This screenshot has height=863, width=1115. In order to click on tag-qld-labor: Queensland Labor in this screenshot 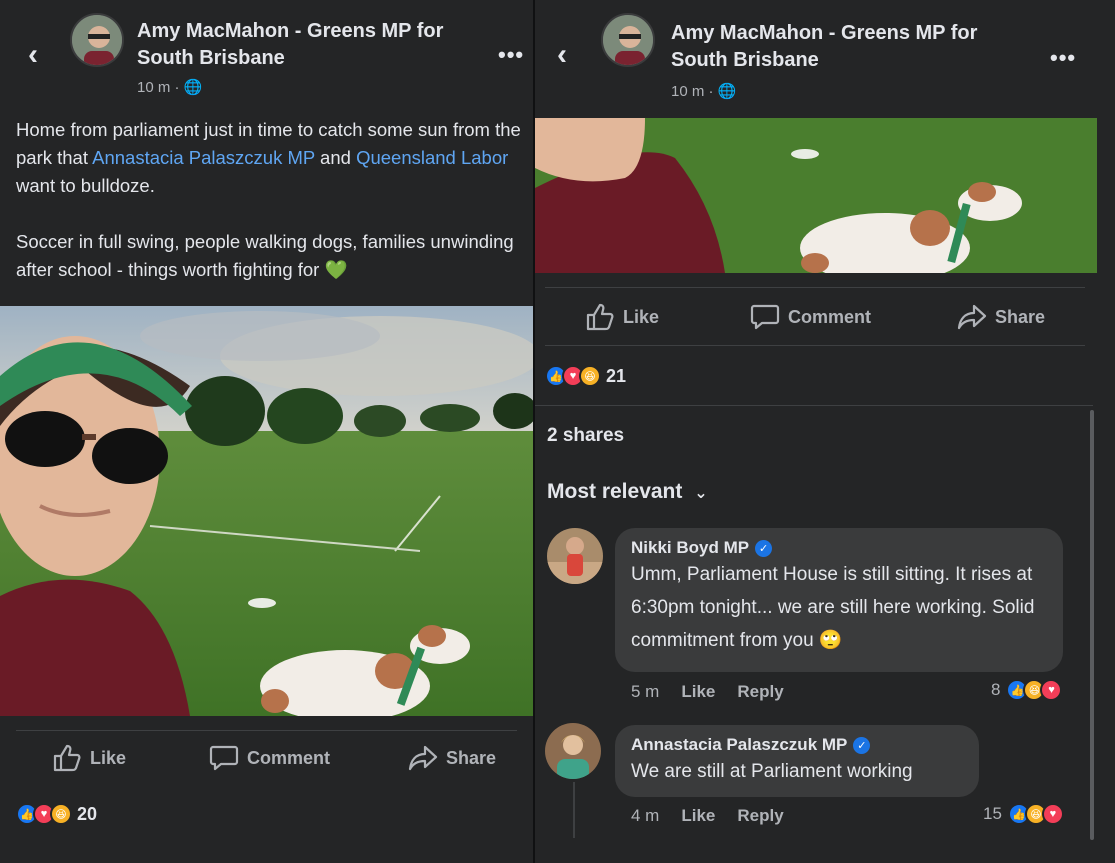, I will do `click(432, 157)`.